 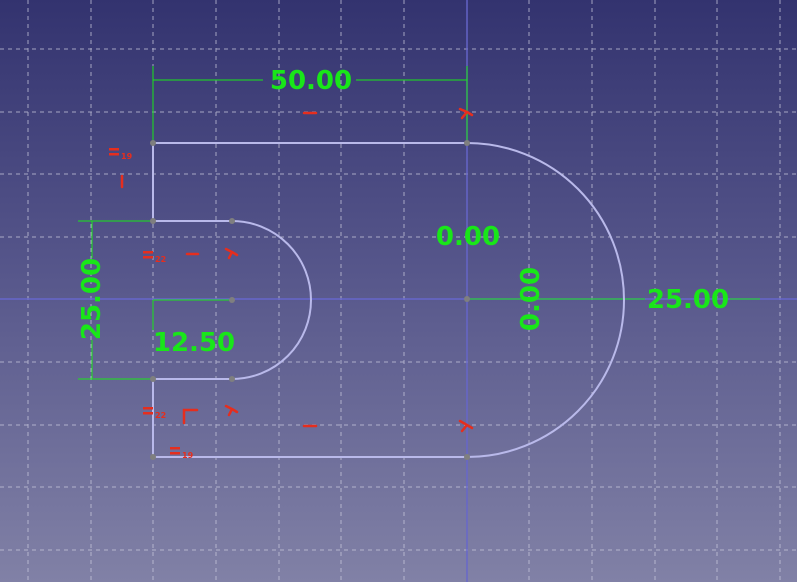 I want to click on equal-constraint-top: 19, so click(x=121, y=154).